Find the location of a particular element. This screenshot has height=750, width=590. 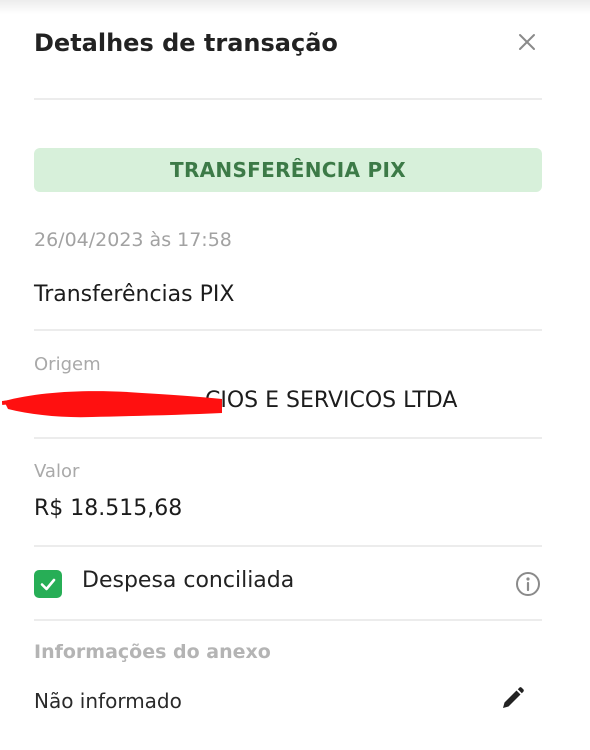

divider-origin is located at coordinates (288, 438).